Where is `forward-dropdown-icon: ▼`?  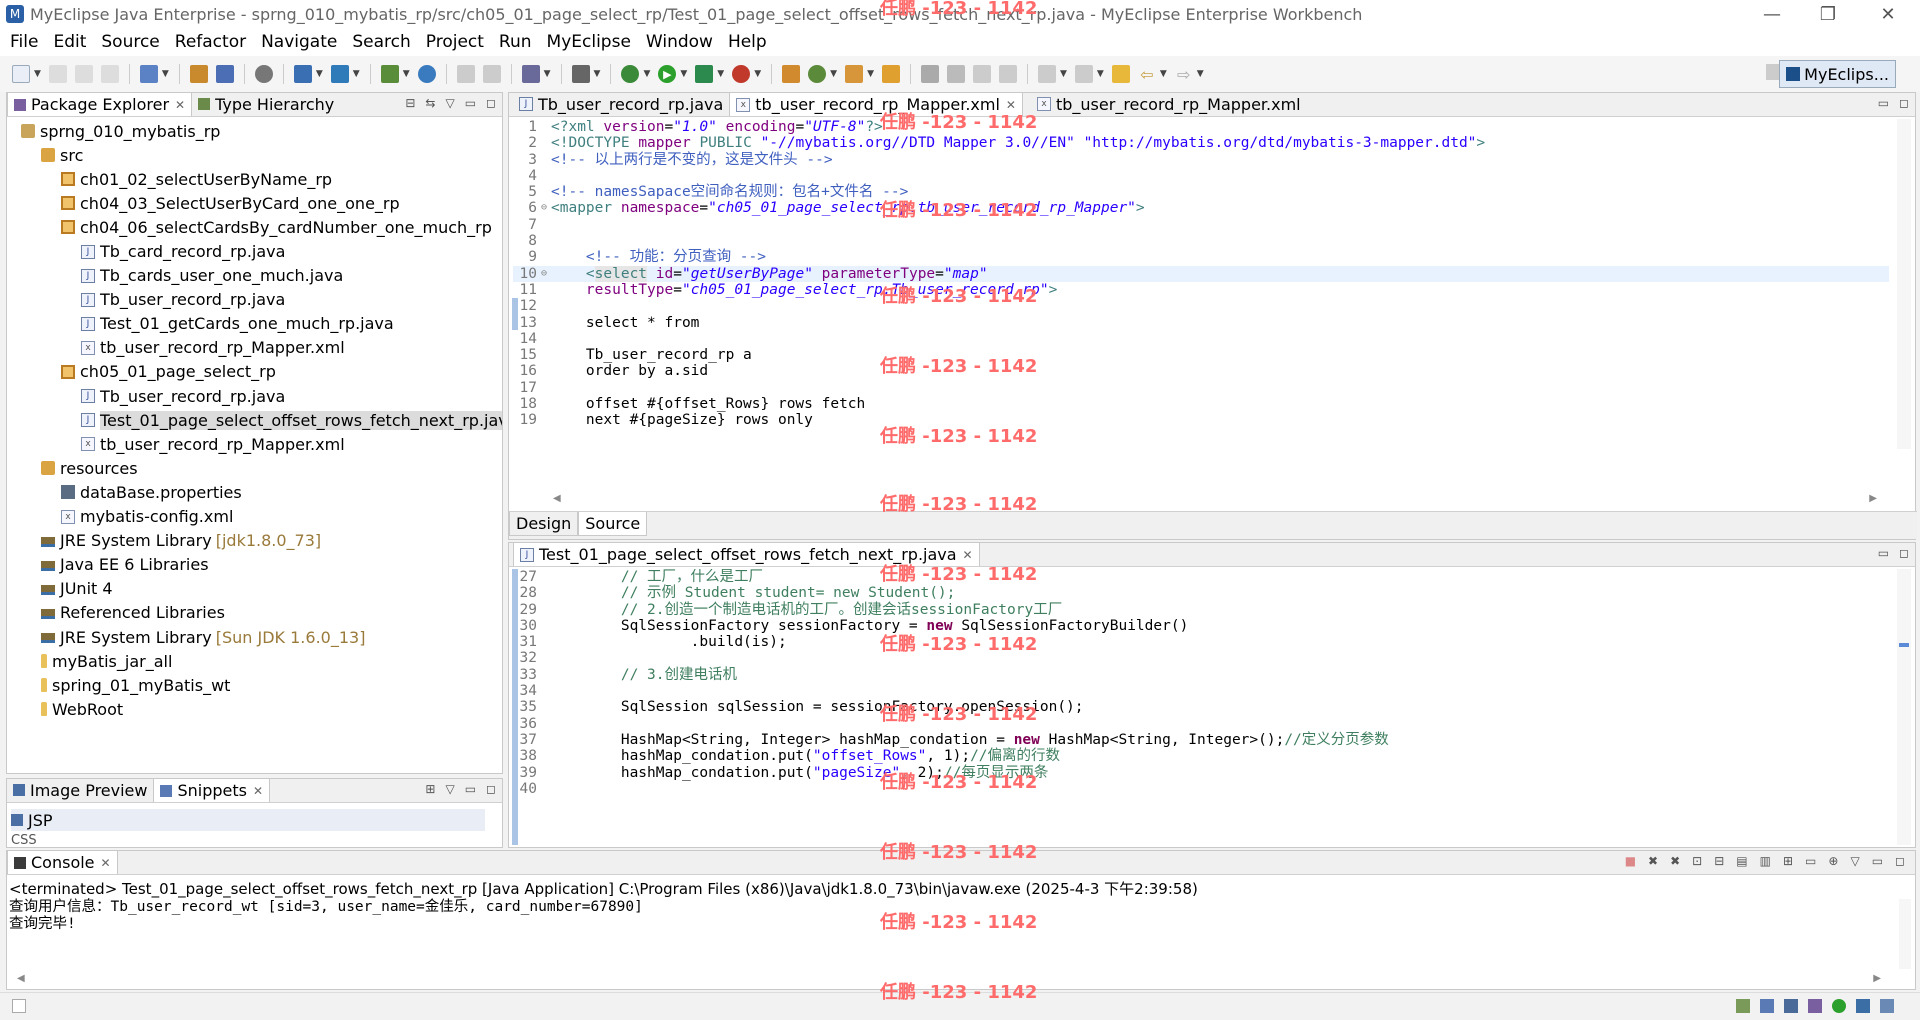
forward-dropdown-icon: ▼ is located at coordinates (1200, 74).